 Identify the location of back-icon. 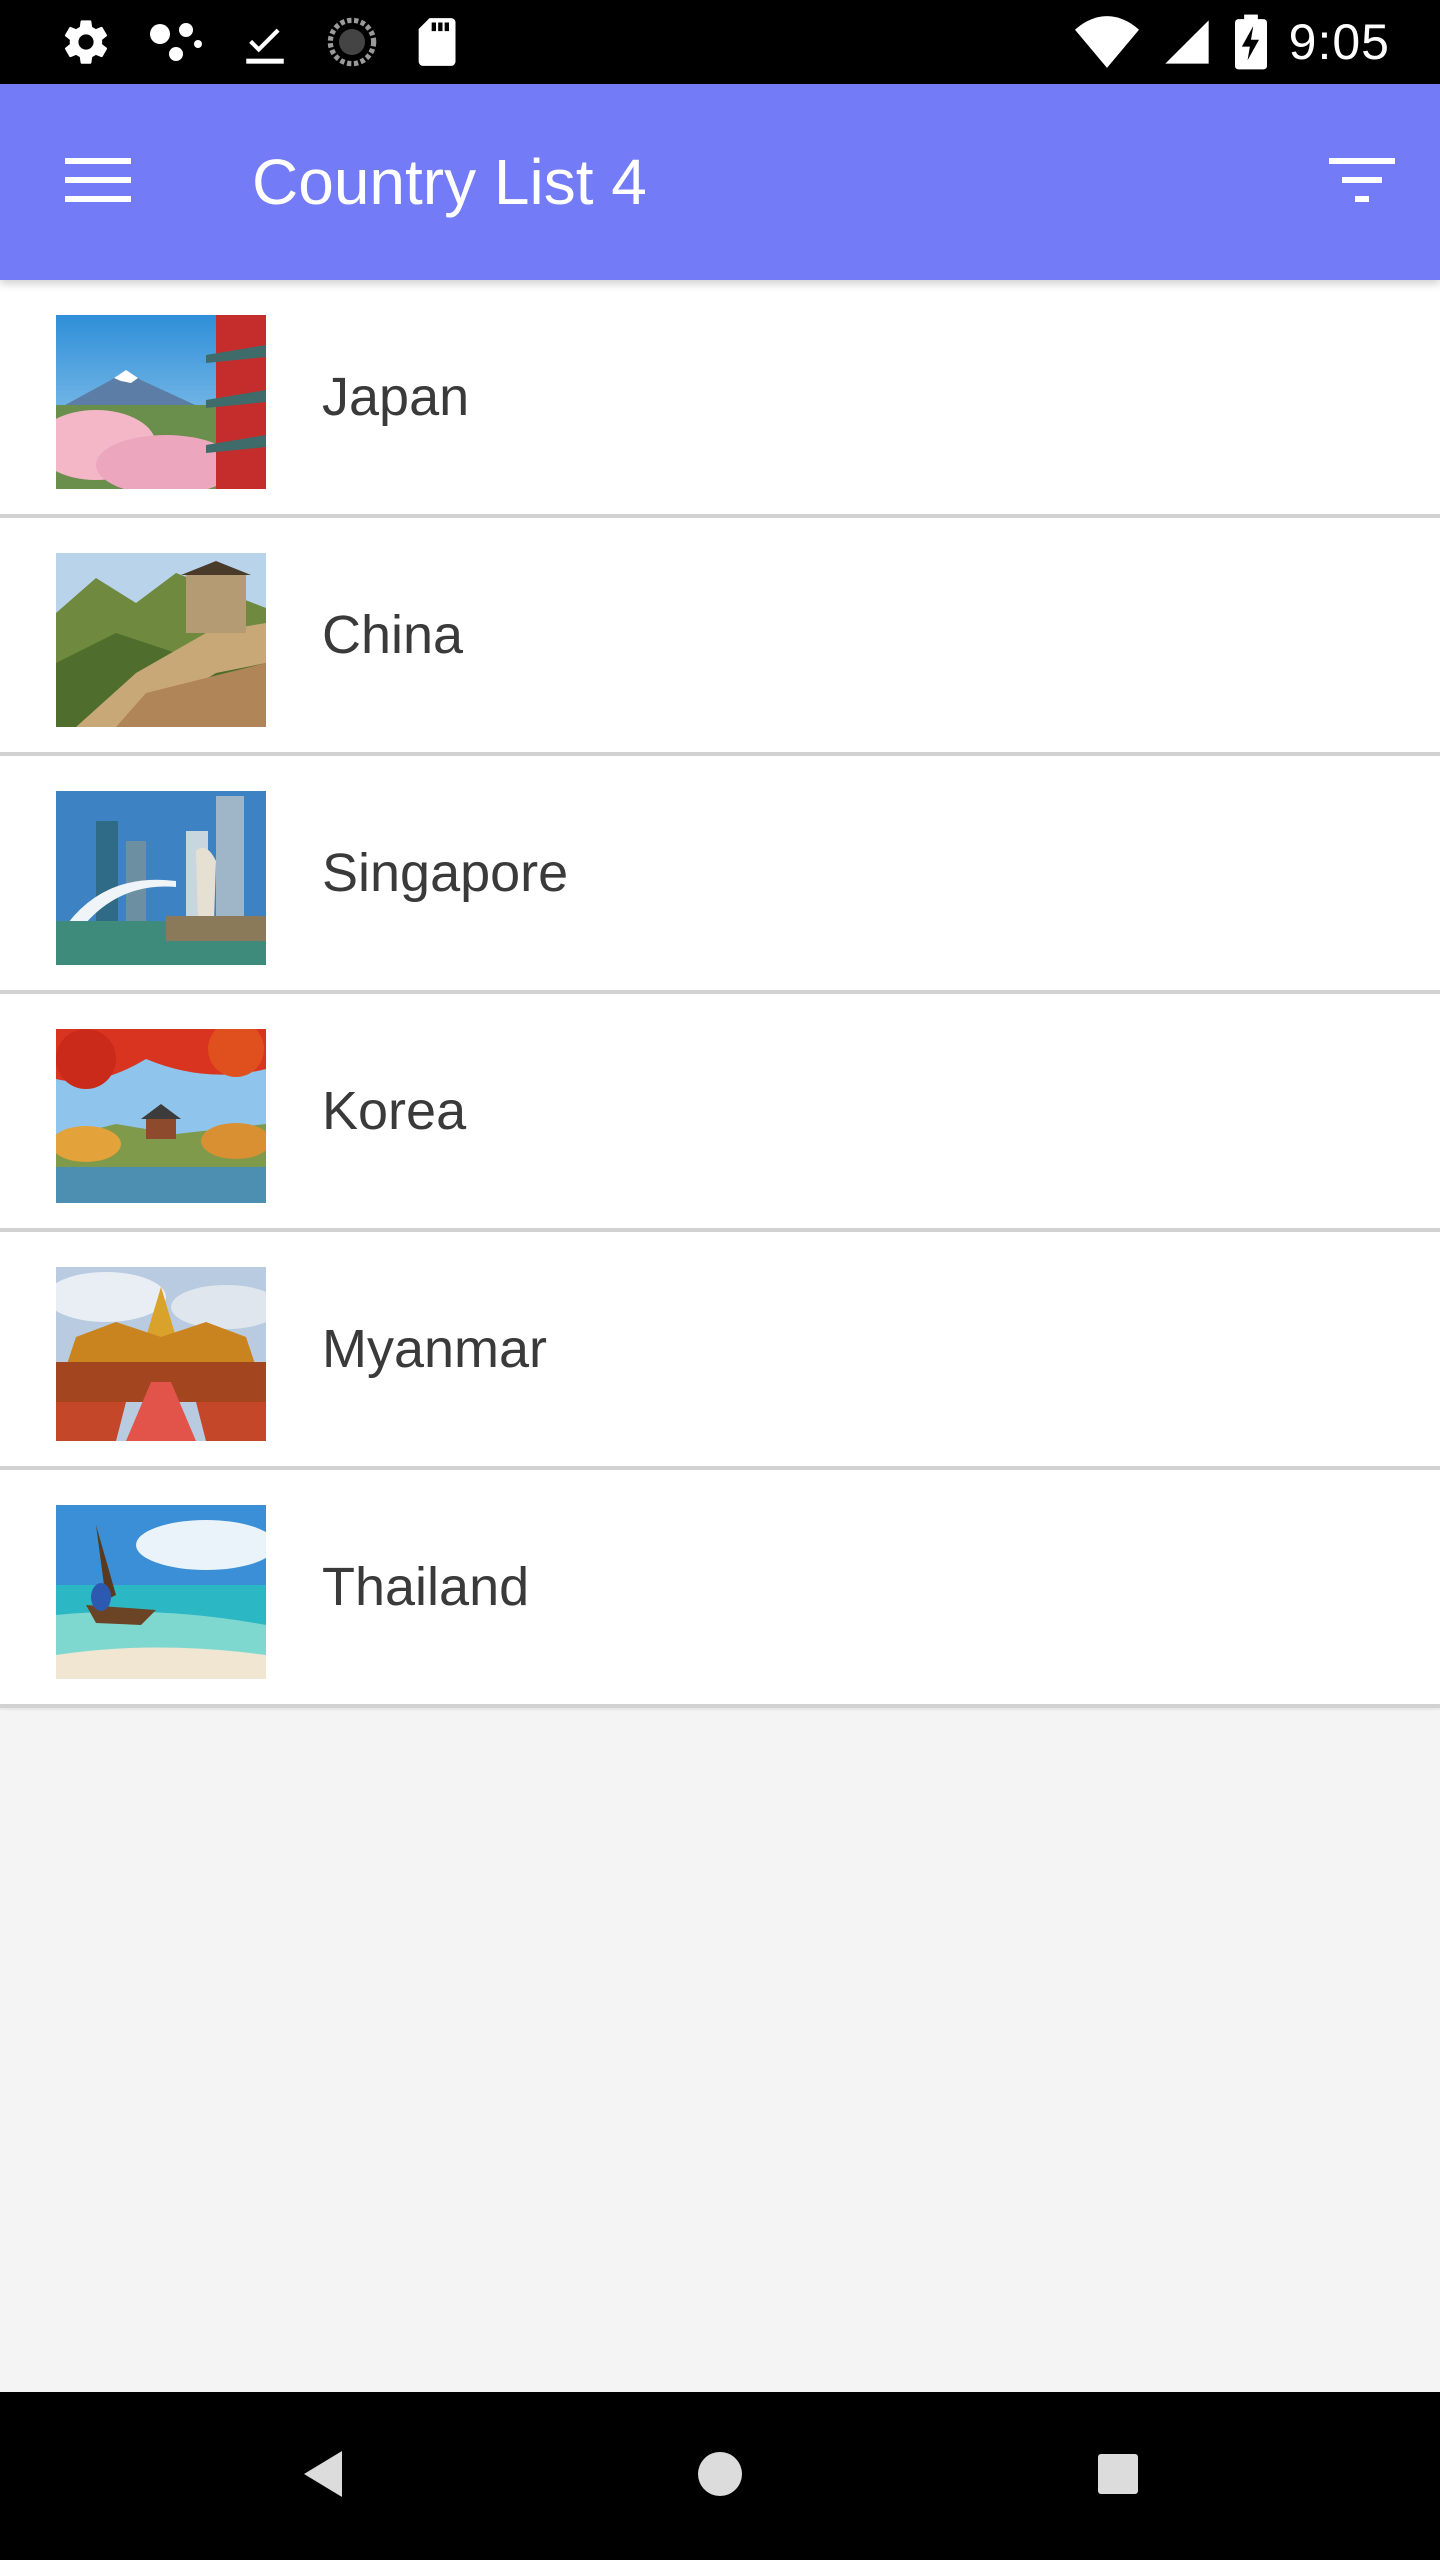
(322, 2476).